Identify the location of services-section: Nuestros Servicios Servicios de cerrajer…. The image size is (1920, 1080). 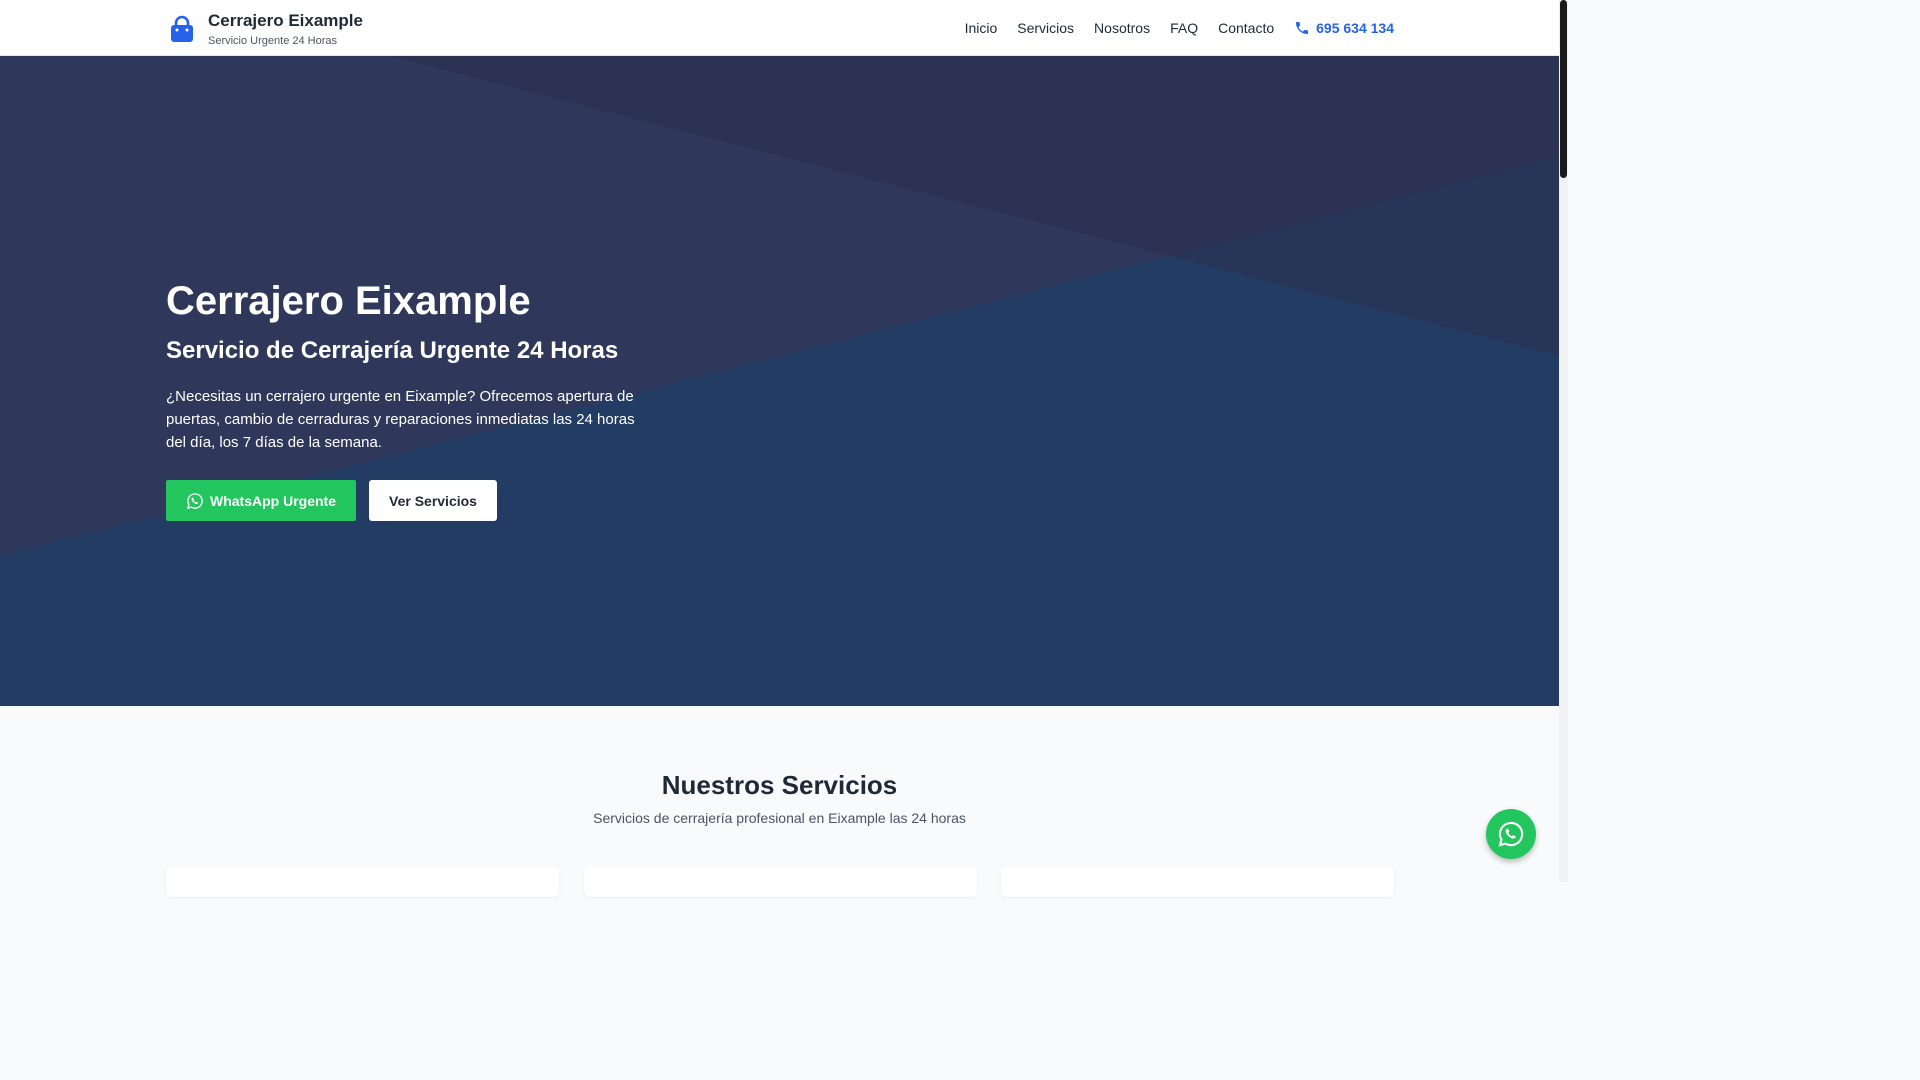
(779, 801).